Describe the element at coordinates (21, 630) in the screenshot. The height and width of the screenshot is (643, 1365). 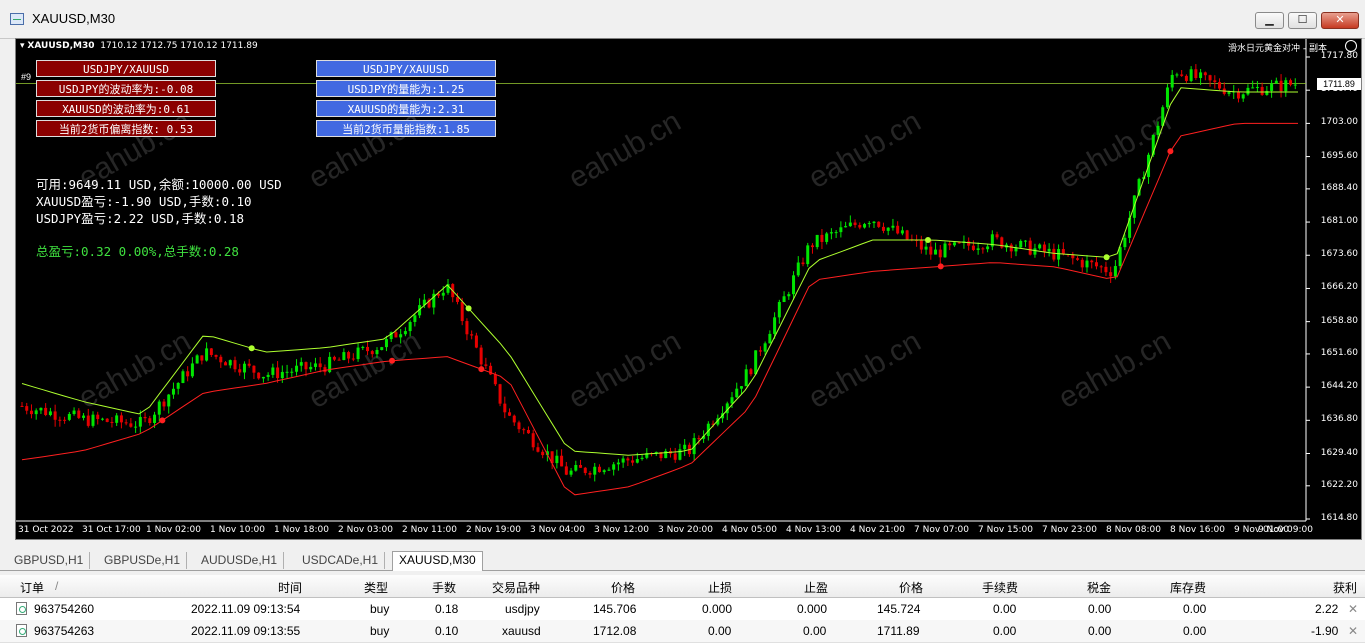
I see `order-icon` at that location.